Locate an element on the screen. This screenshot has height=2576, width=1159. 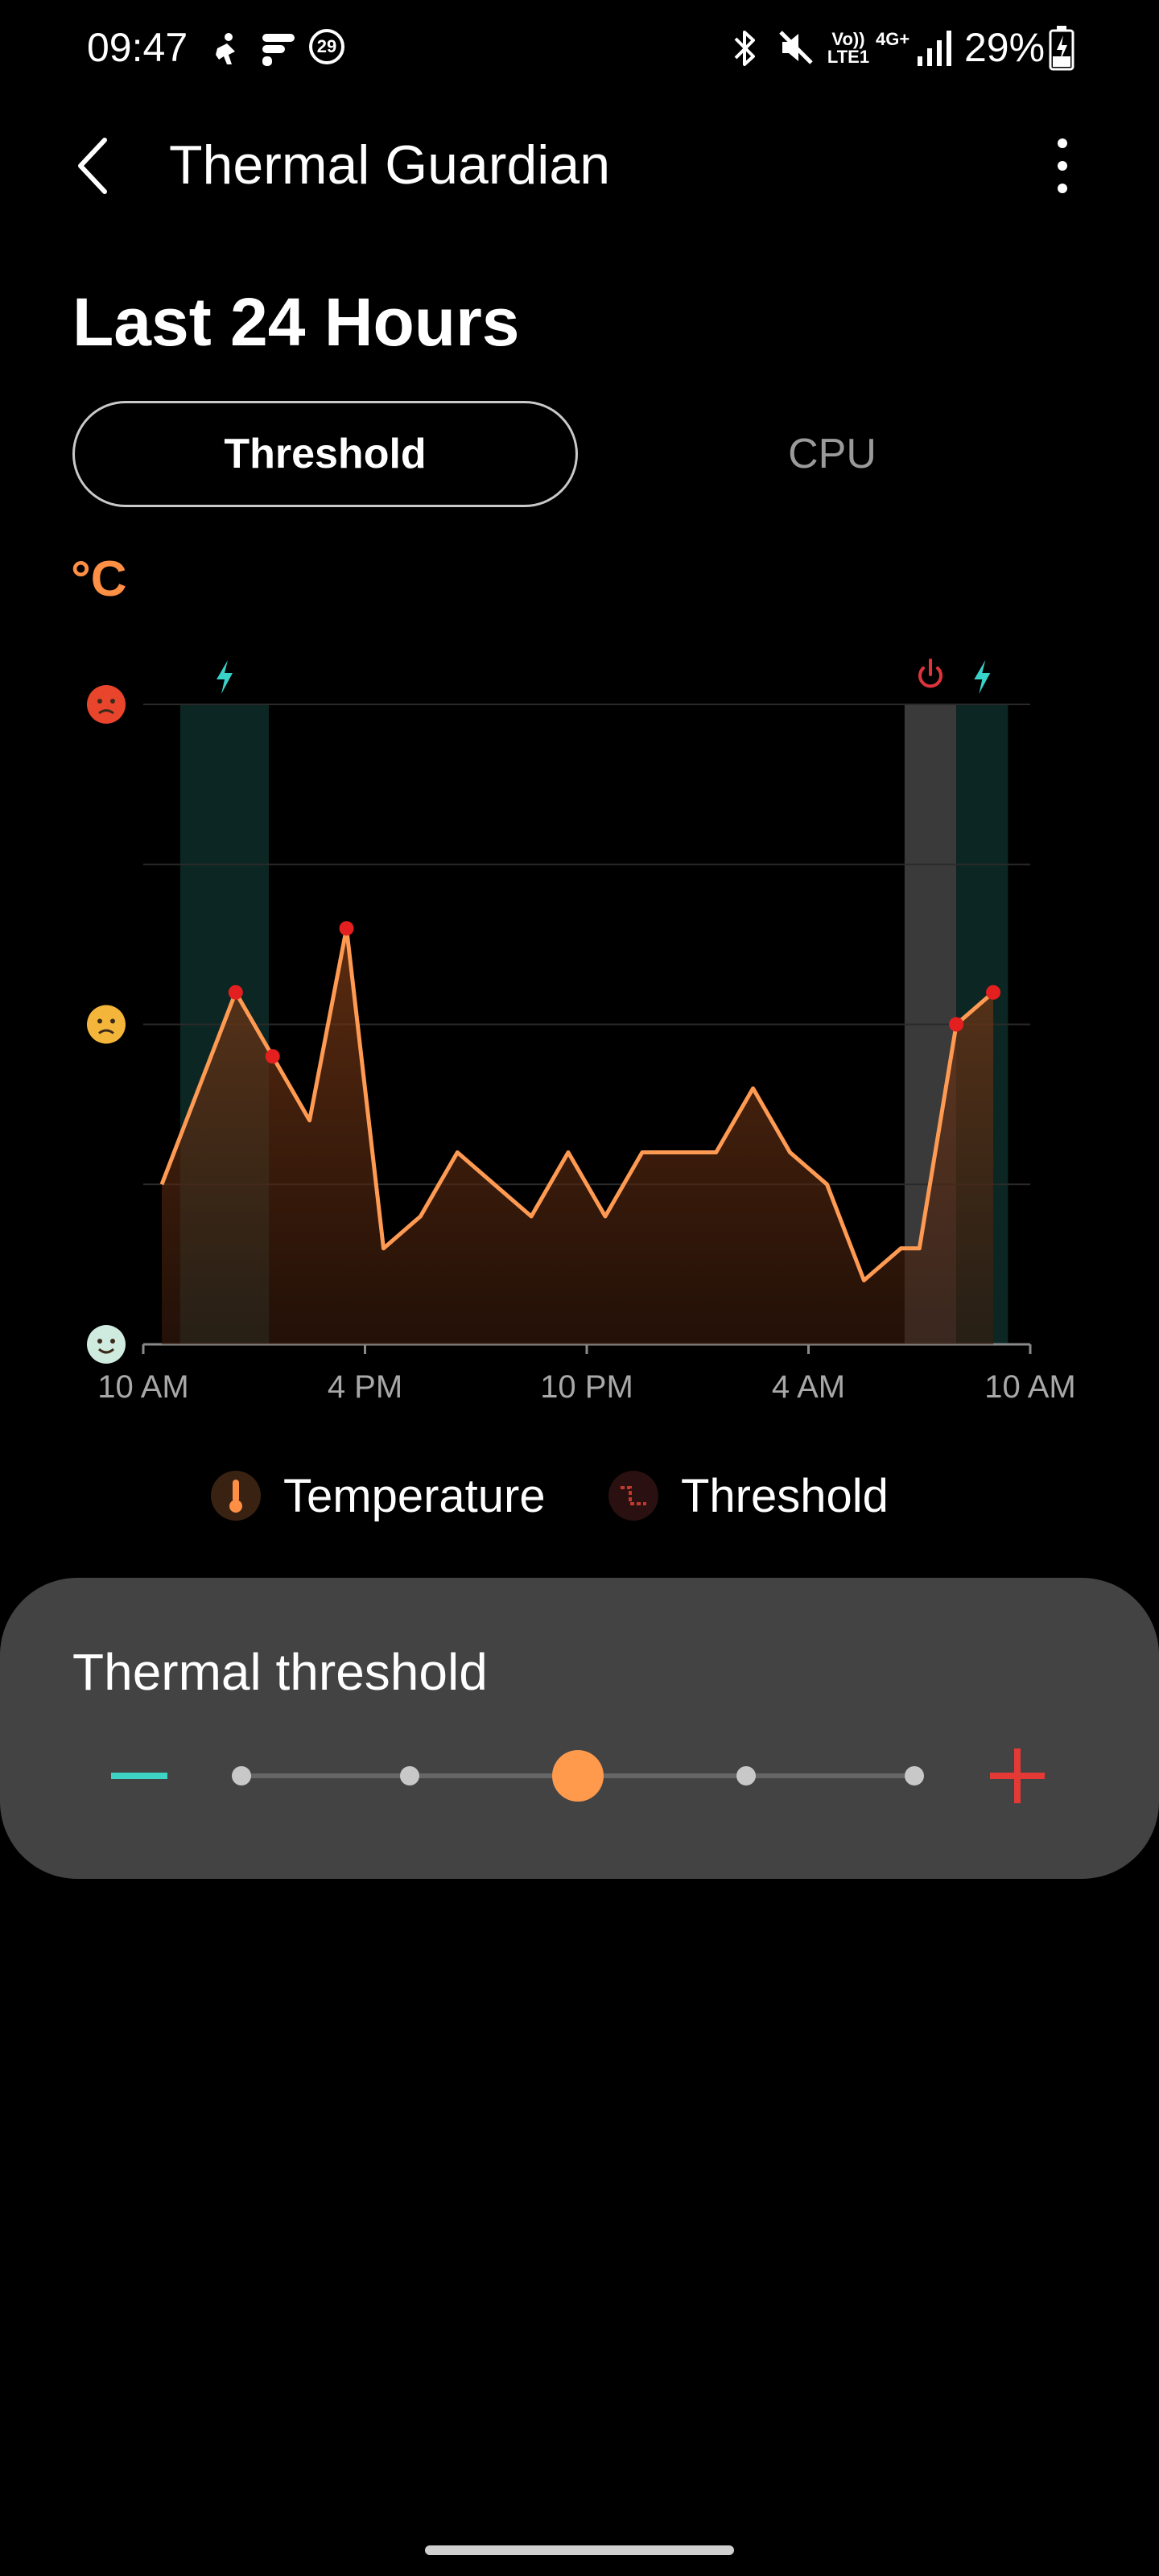
volte-indicator: Vo)) LTE1 is located at coordinates (848, 48).